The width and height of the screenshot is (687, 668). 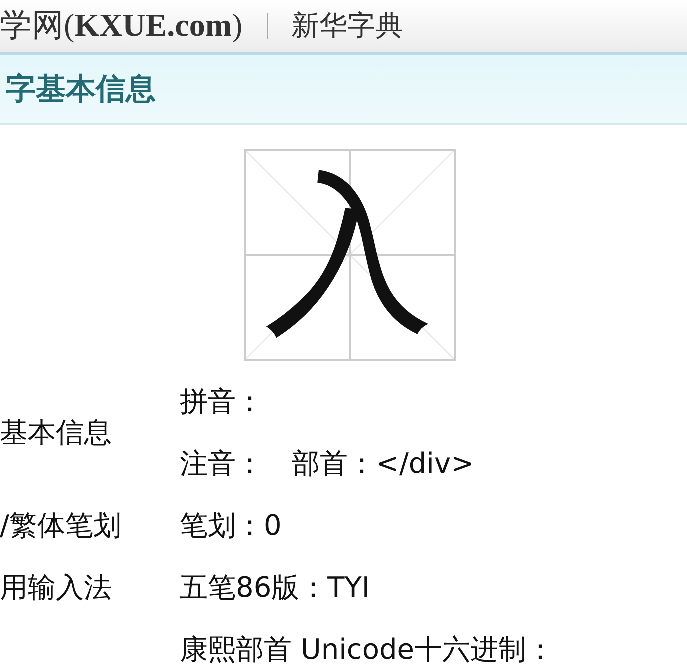 I want to click on row-label: 基本信息, so click(x=56, y=432).